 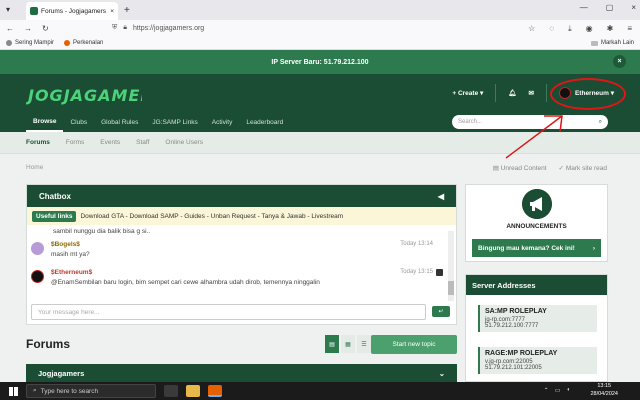 What do you see at coordinates (512, 93) in the screenshot?
I see `bell-icon: 🔔︎` at bounding box center [512, 93].